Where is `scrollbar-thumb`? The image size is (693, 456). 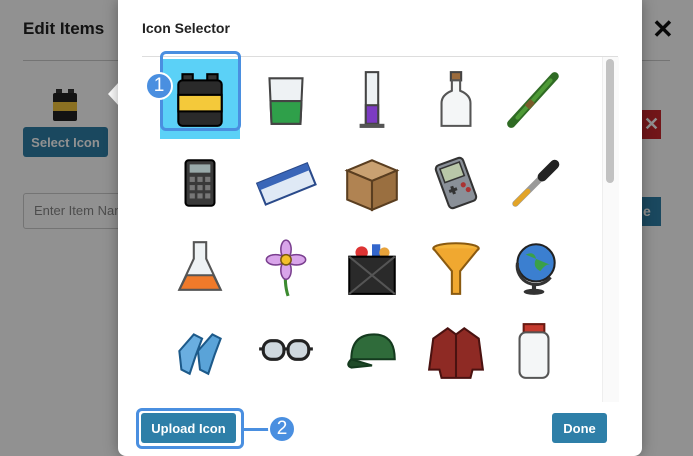
scrollbar-thumb is located at coordinates (610, 121).